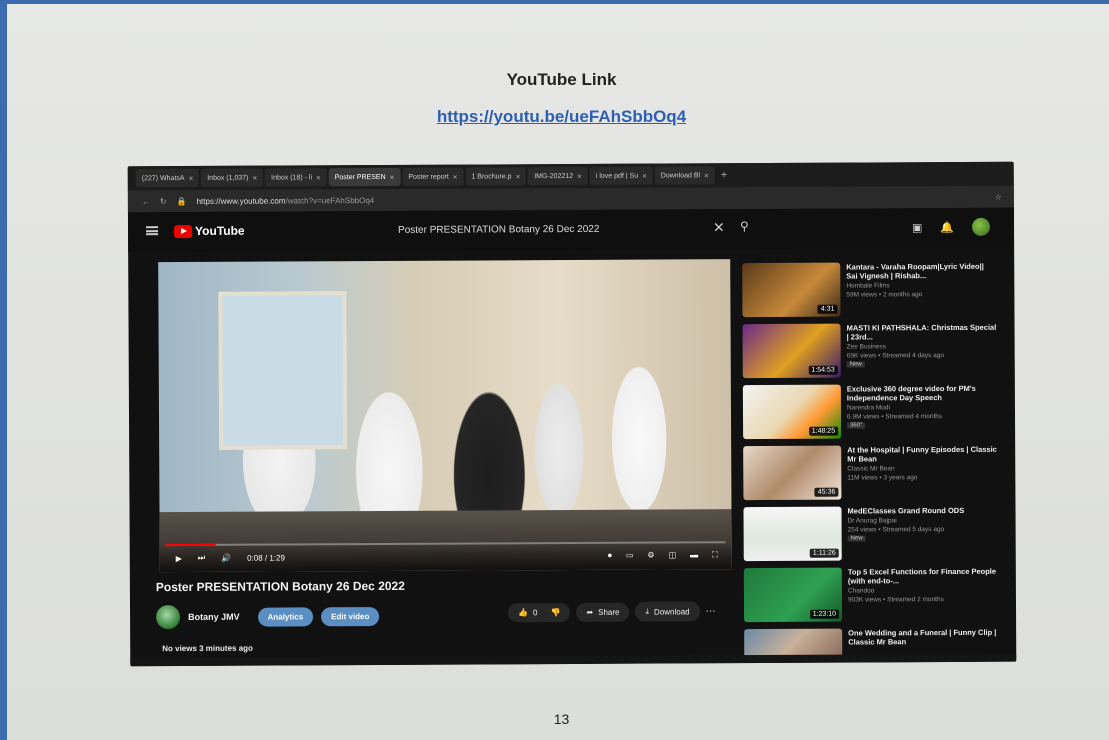 This screenshot has height=740, width=1109. Describe the element at coordinates (360, 177) in the screenshot. I see `tab-label: Poster PRESEN` at that location.